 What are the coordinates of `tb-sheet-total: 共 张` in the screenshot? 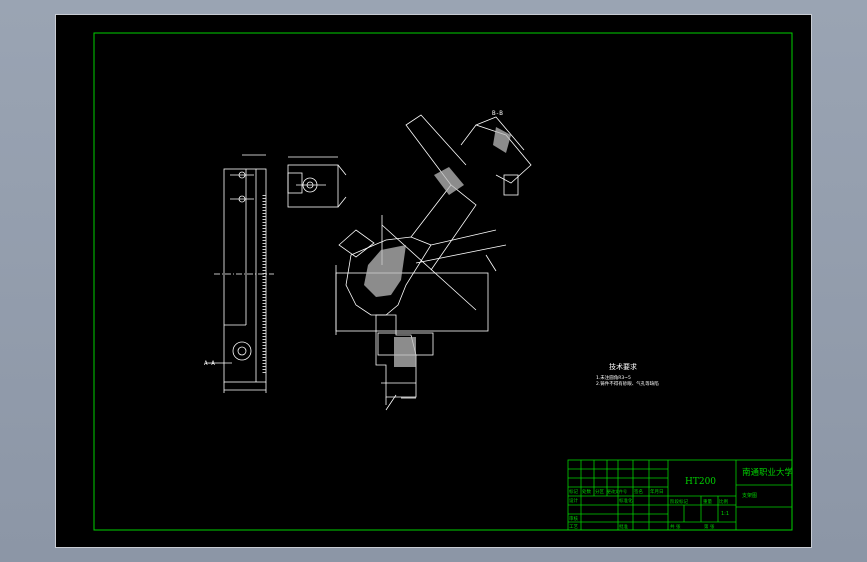 It's located at (675, 526).